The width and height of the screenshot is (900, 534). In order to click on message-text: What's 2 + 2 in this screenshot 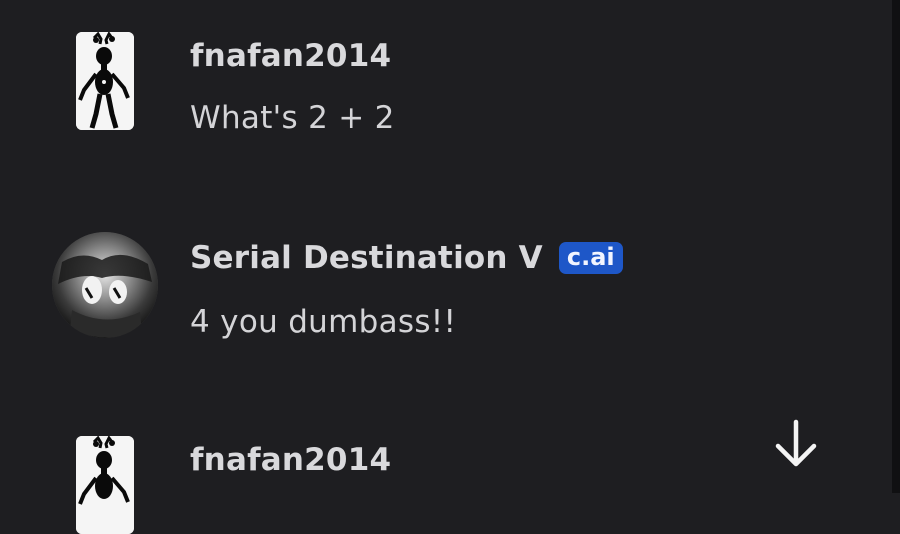, I will do `click(292, 118)`.